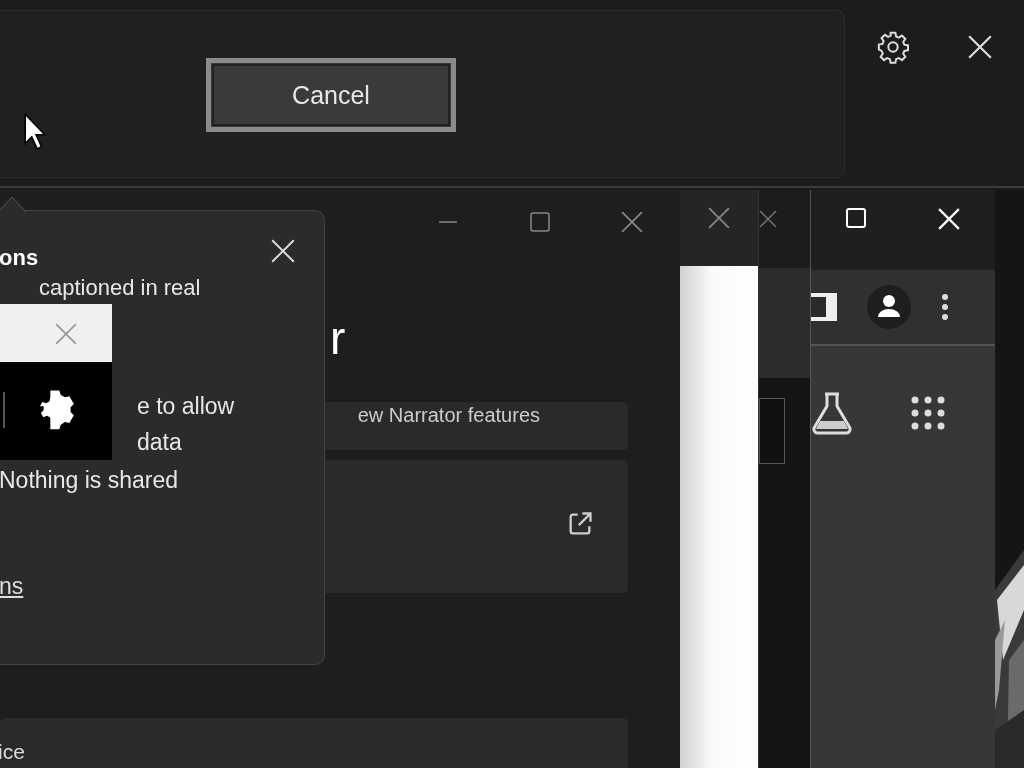 The width and height of the screenshot is (1024, 768). What do you see at coordinates (338, 338) in the screenshot?
I see `page-title: r` at bounding box center [338, 338].